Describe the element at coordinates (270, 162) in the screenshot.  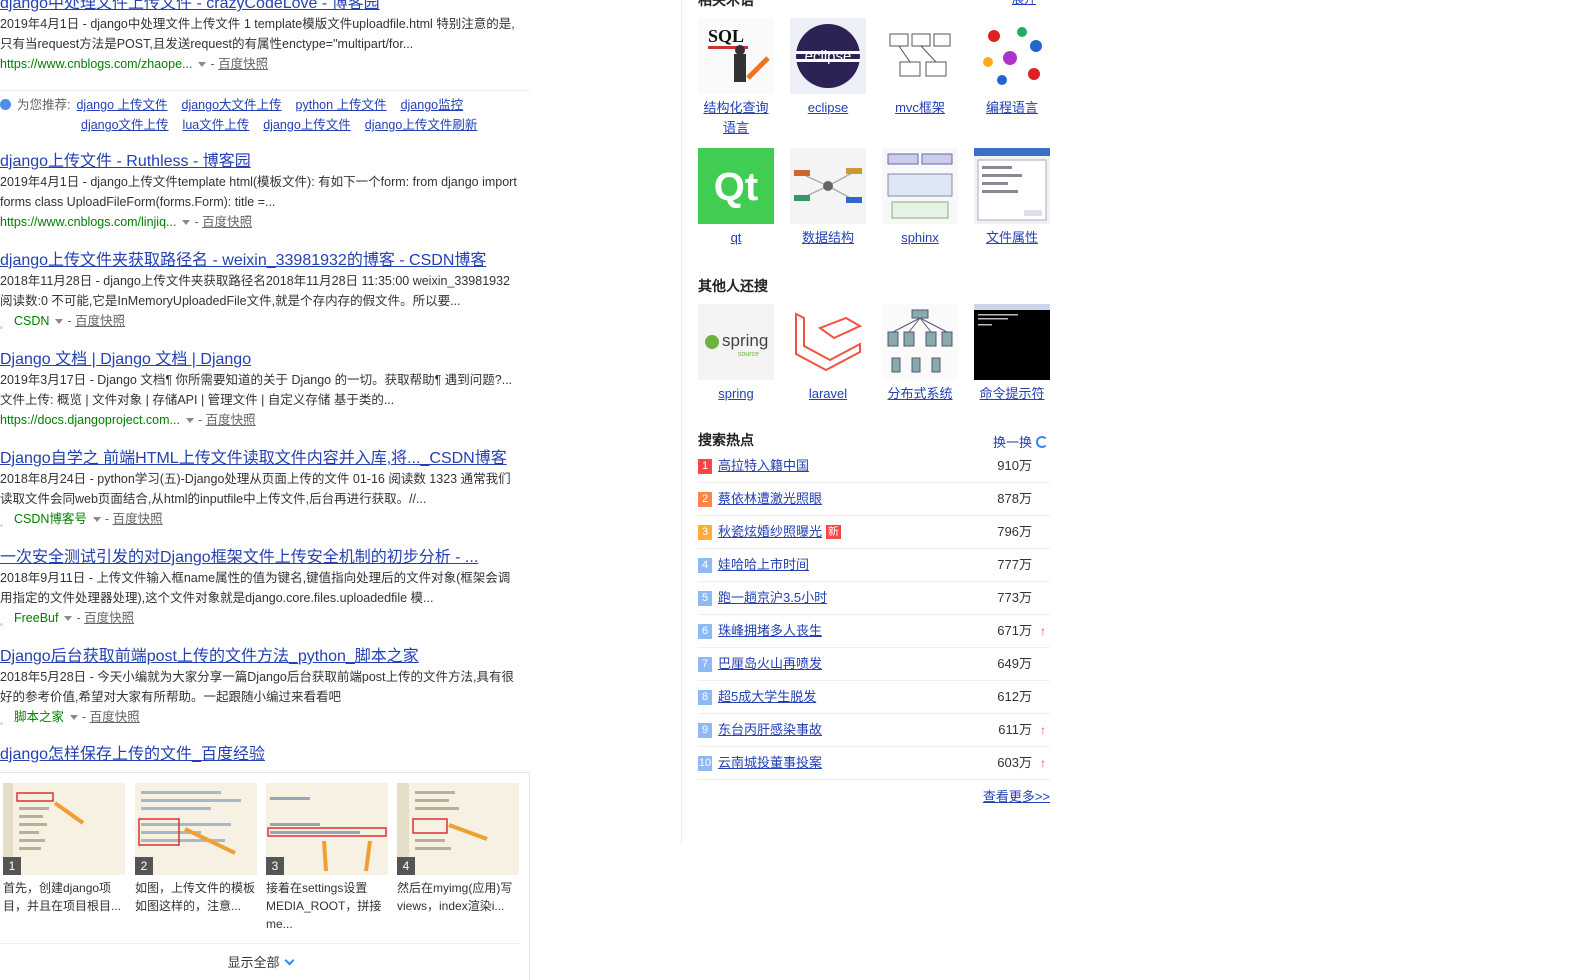
I see `result-title-link: django上传文件 - Ruthless - 博客园` at that location.